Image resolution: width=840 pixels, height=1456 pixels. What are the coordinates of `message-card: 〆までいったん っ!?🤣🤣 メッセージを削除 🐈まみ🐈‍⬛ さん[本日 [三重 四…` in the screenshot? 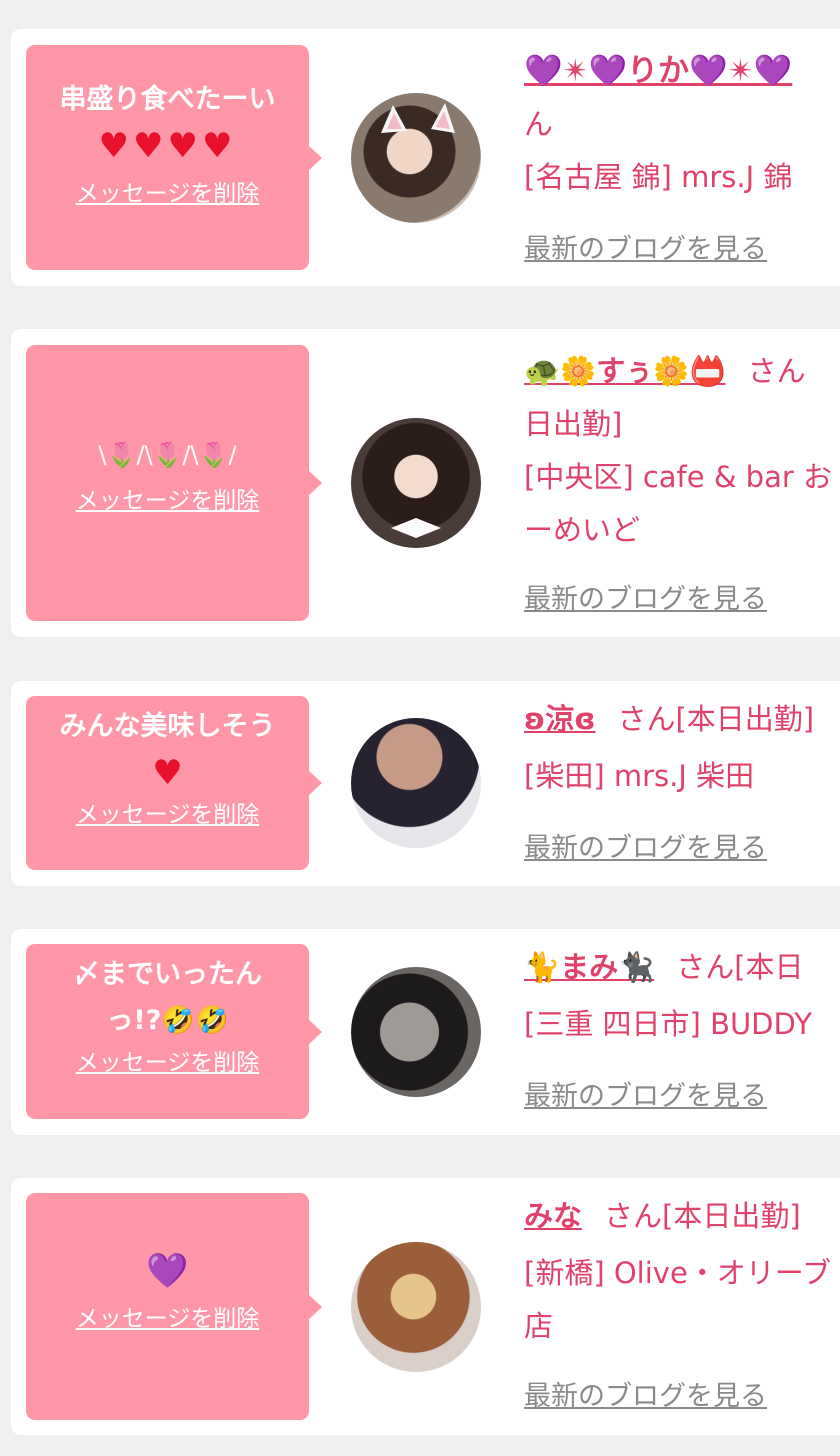 It's located at (425, 1032).